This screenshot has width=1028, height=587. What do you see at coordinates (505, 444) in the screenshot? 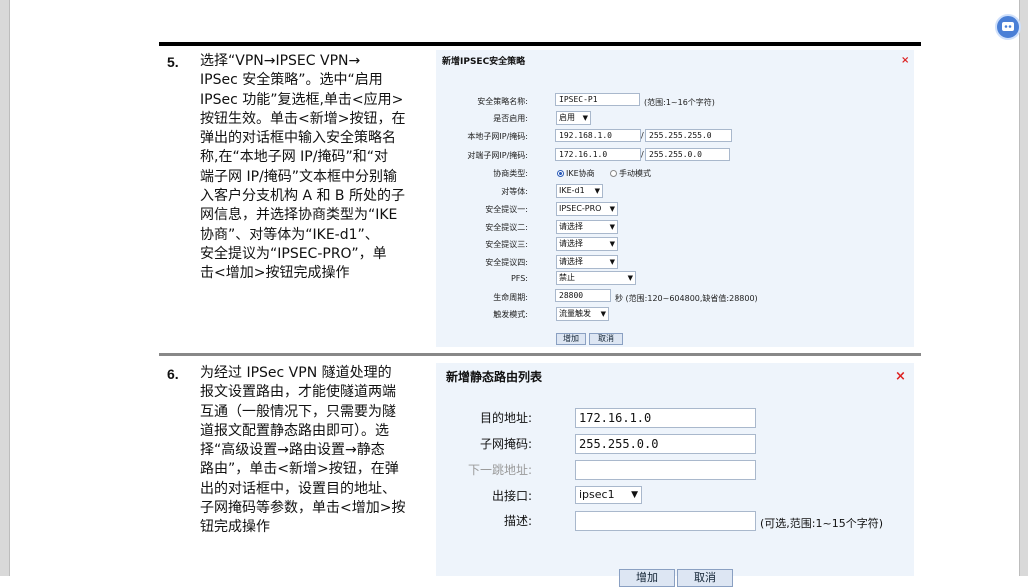
I see `mask-label: 子网掩码:` at bounding box center [505, 444].